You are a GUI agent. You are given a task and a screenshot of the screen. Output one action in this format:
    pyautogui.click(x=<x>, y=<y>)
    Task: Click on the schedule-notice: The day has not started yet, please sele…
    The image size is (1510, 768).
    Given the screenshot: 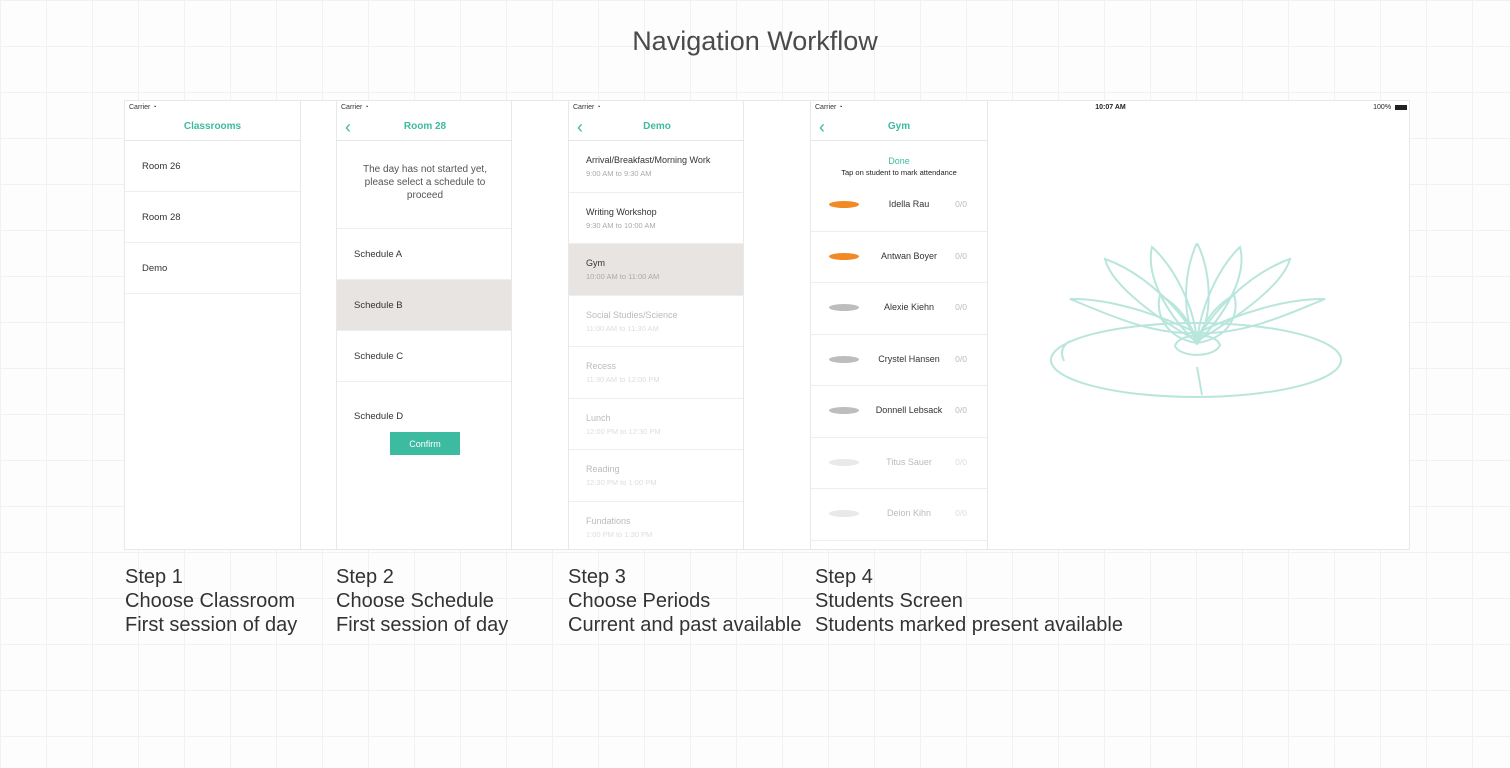 What is the action you would take?
    pyautogui.click(x=425, y=182)
    